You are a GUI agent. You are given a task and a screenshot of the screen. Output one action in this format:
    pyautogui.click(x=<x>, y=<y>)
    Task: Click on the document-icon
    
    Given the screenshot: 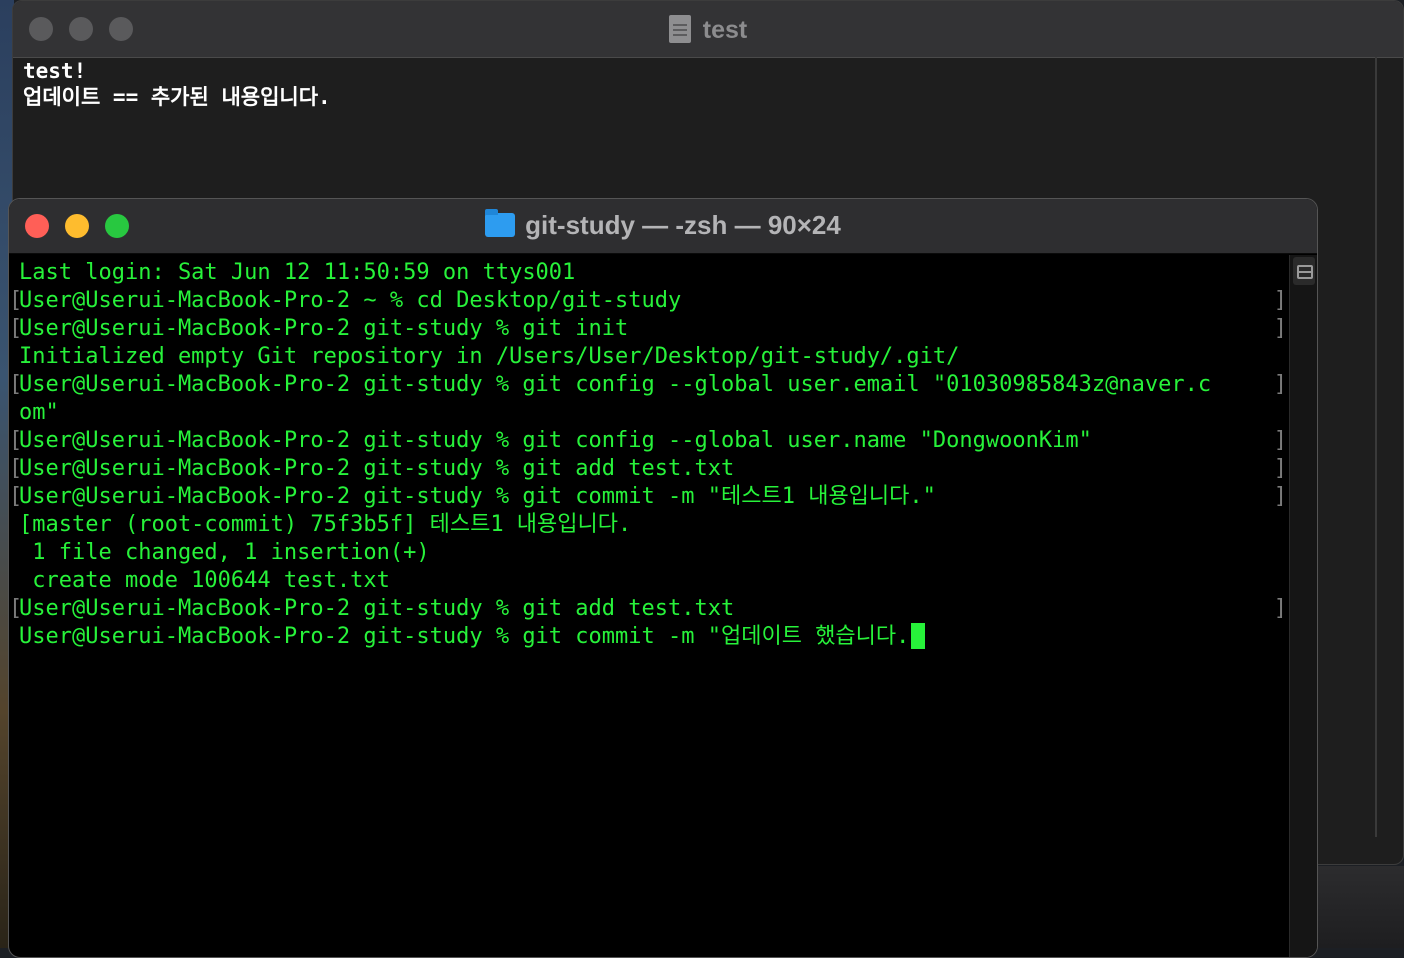 What is the action you would take?
    pyautogui.click(x=679, y=29)
    